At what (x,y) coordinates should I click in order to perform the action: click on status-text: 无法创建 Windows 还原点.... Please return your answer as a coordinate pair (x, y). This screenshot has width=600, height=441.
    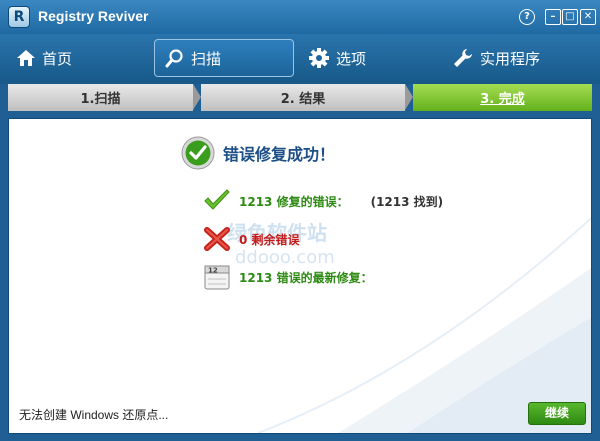
    Looking at the image, I should click on (94, 415).